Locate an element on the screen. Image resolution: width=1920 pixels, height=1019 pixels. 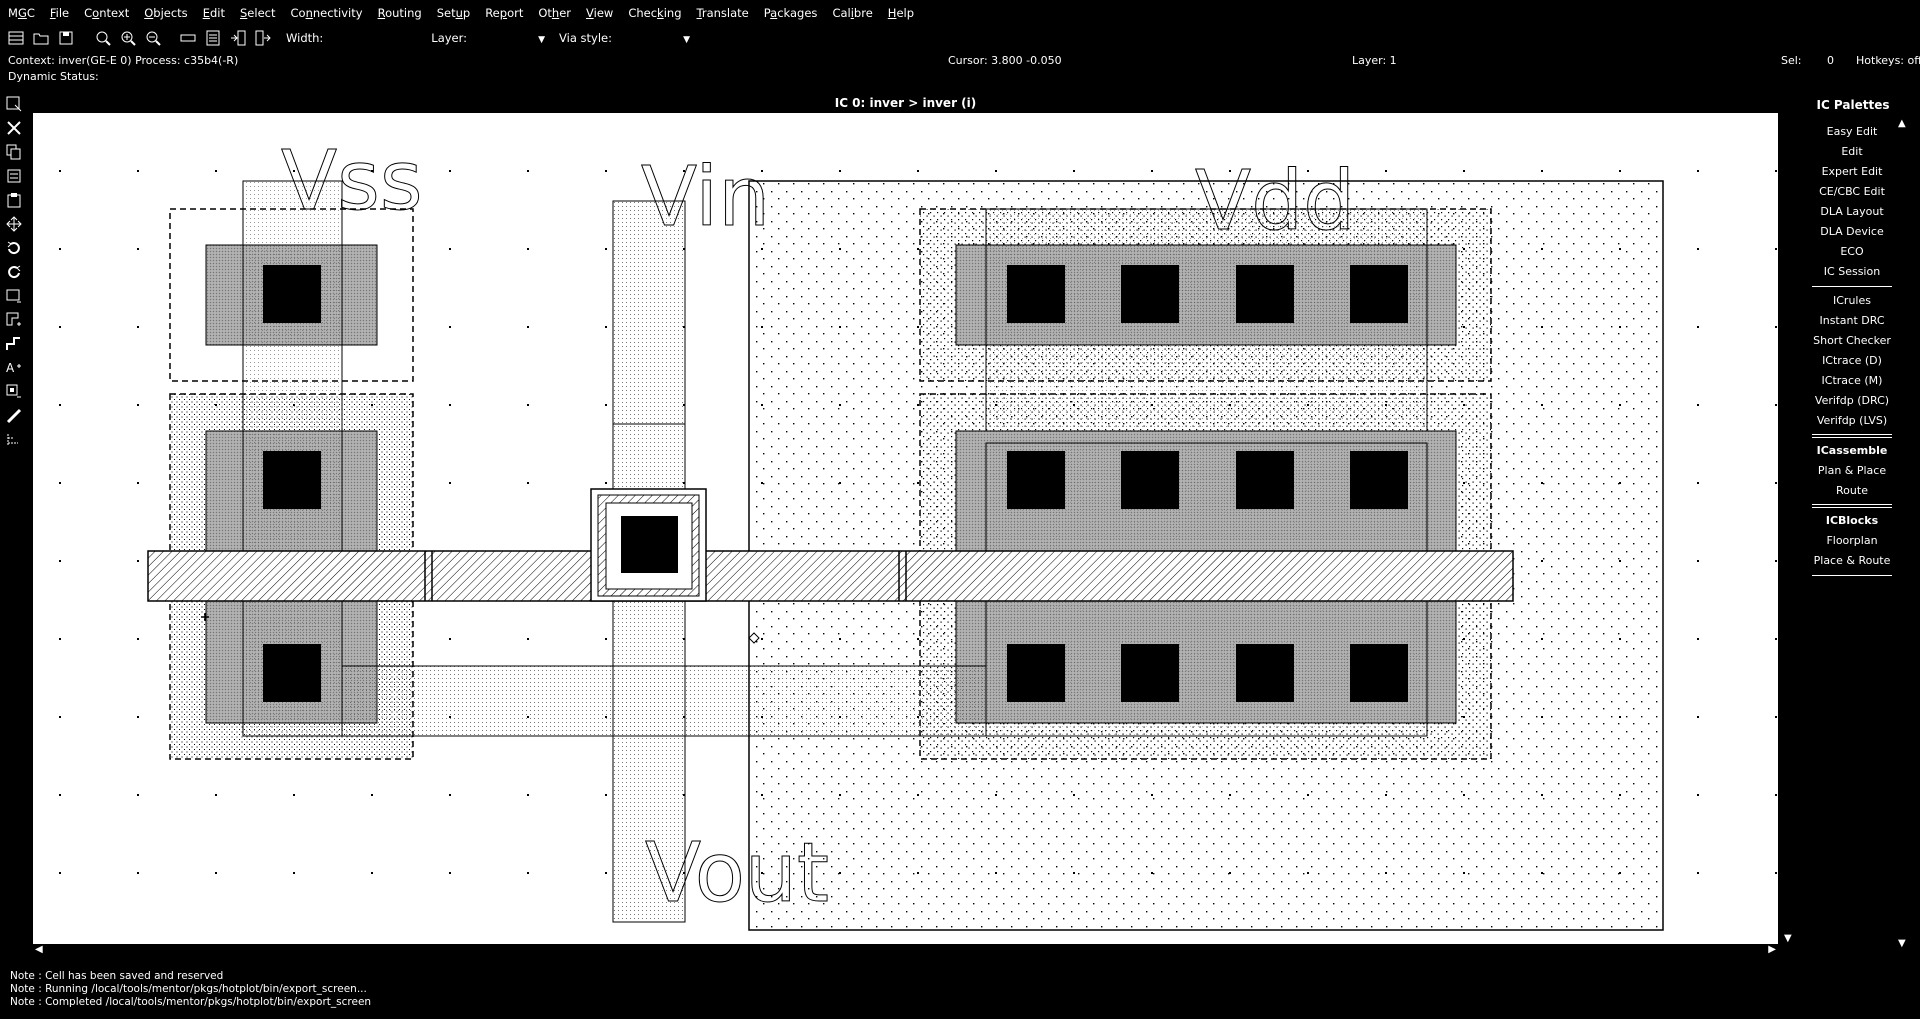
menu-label-post: iew is located at coordinates (603, 13).